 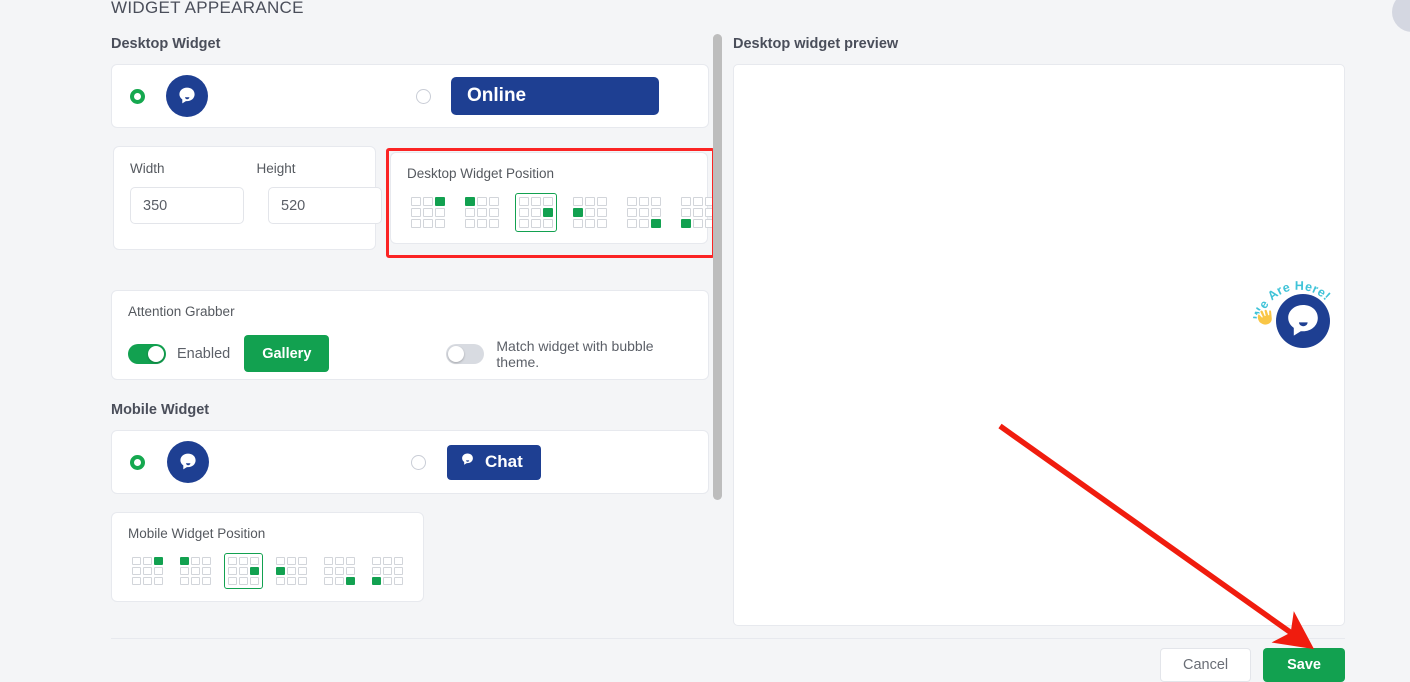 What do you see at coordinates (465, 353) in the screenshot?
I see `match-bubble-theme-toggle` at bounding box center [465, 353].